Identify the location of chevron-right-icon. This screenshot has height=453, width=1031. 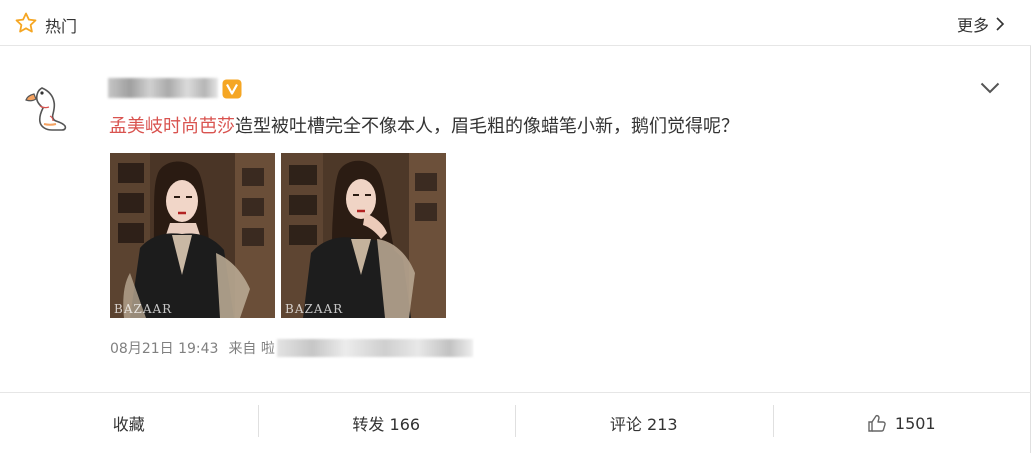
(1000, 24).